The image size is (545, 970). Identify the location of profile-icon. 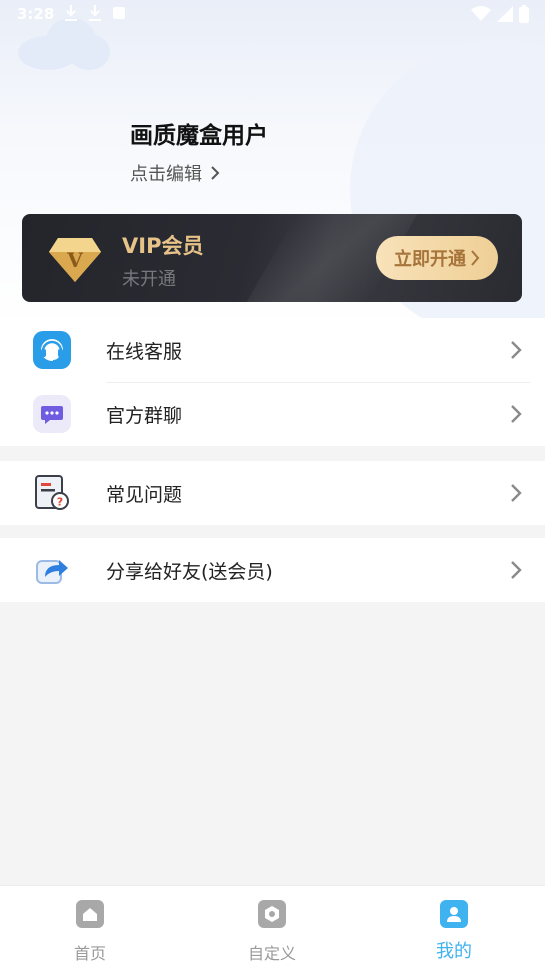
(454, 914).